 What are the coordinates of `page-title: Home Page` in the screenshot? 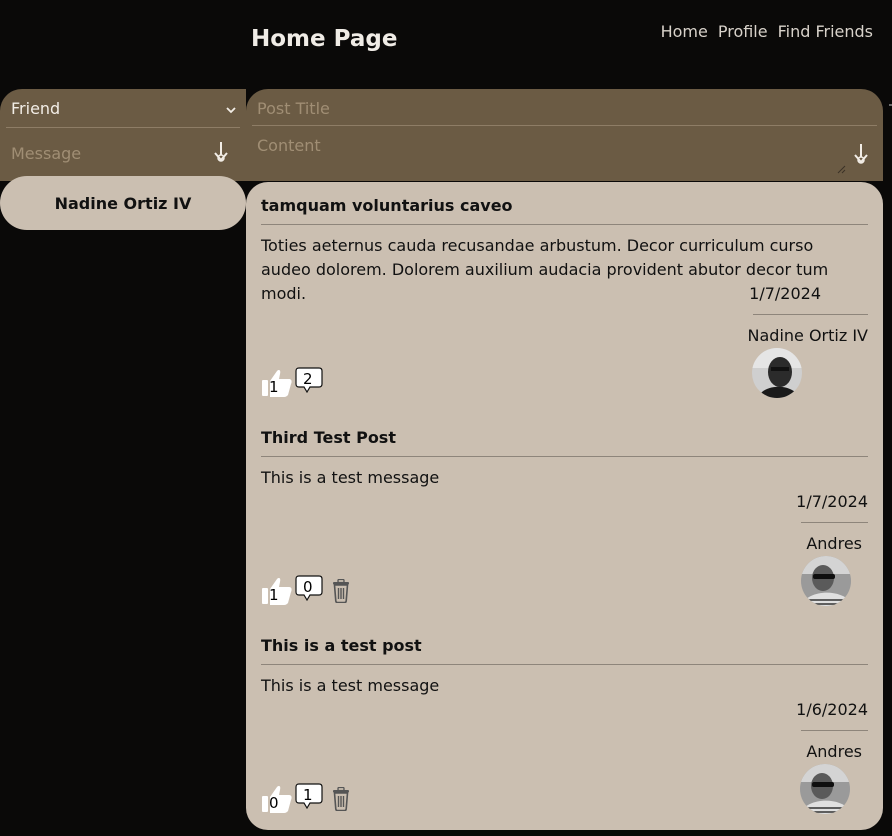 It's located at (324, 39).